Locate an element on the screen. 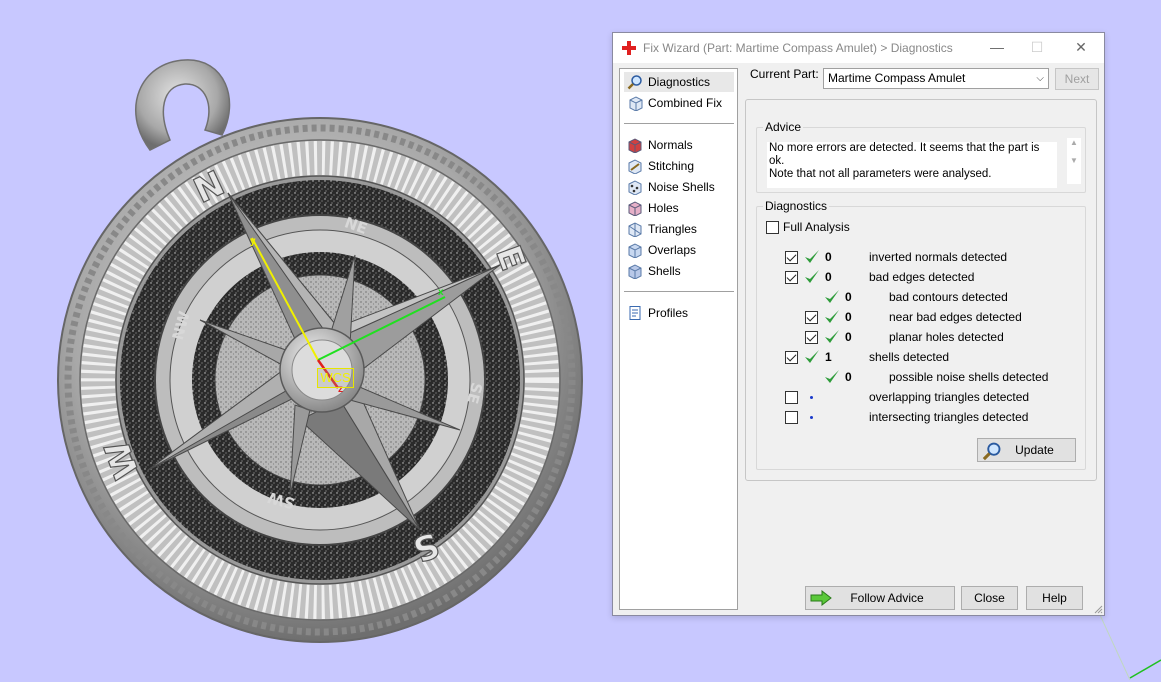 The height and width of the screenshot is (682, 1161). nav-label: Noise Shells is located at coordinates (681, 187).